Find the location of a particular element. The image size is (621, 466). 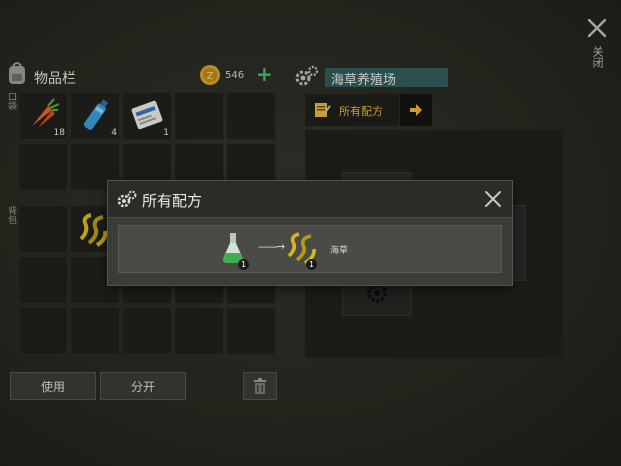

seaweed-icon is located at coordinates (301, 248).